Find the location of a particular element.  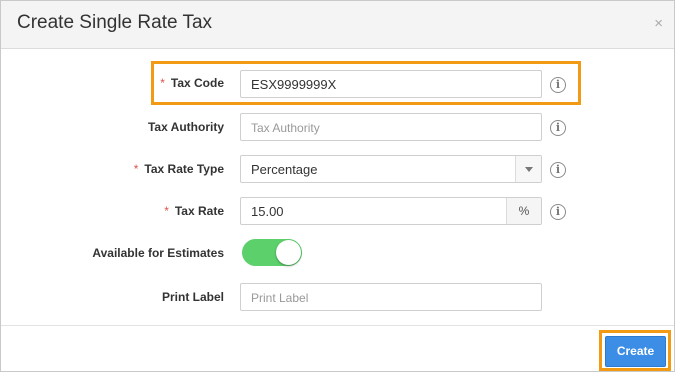

available-for-estimates-toggle is located at coordinates (272, 252).